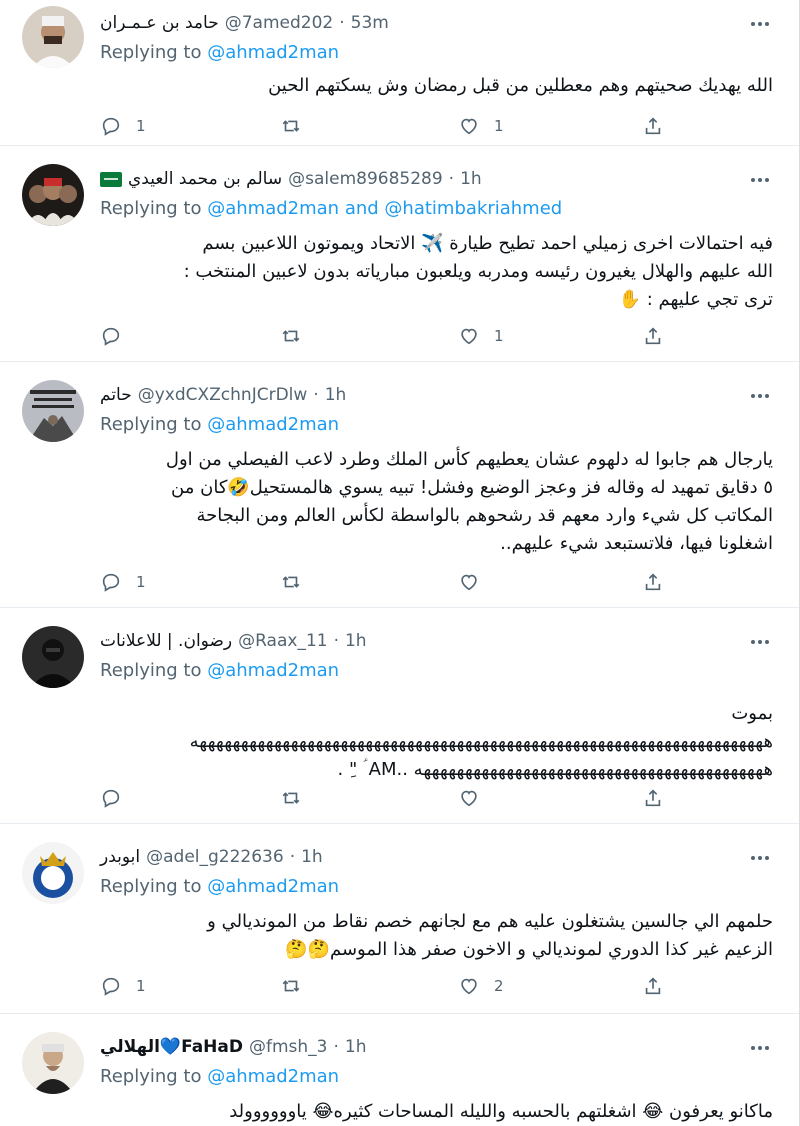 The height and width of the screenshot is (1126, 800). What do you see at coordinates (695, 299) in the screenshot?
I see `tweet-text-line: ترى تجي عليهم : ✋` at bounding box center [695, 299].